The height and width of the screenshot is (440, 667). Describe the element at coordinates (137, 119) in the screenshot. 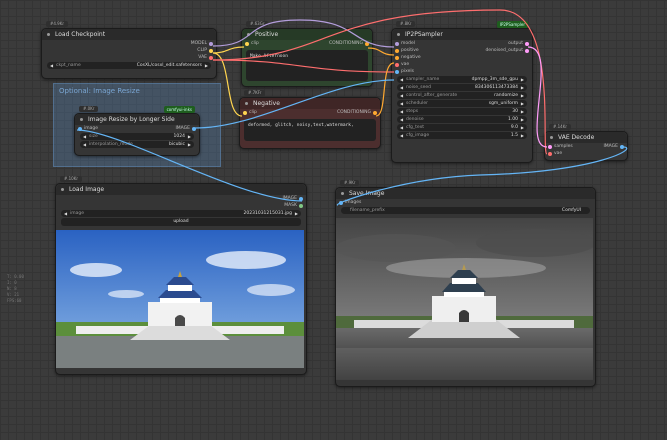

I see `node-title: Image Resize by Longer Side` at that location.